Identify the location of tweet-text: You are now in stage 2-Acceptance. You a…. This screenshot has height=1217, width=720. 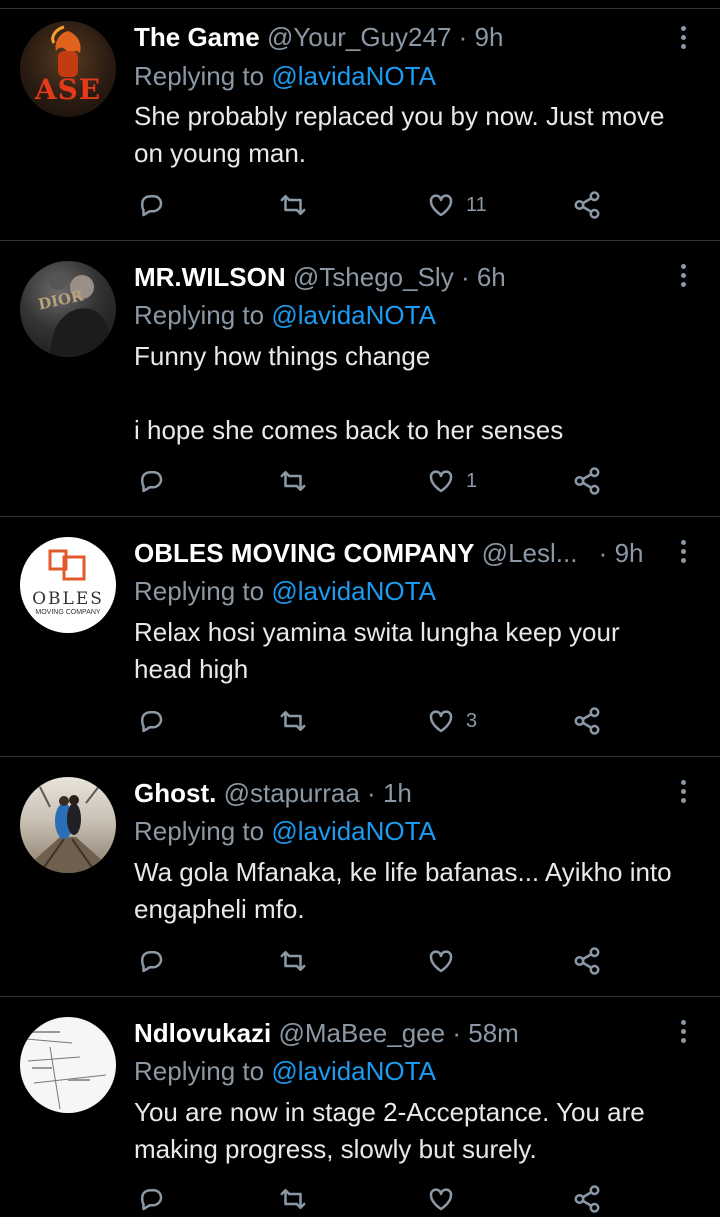
(389, 1130).